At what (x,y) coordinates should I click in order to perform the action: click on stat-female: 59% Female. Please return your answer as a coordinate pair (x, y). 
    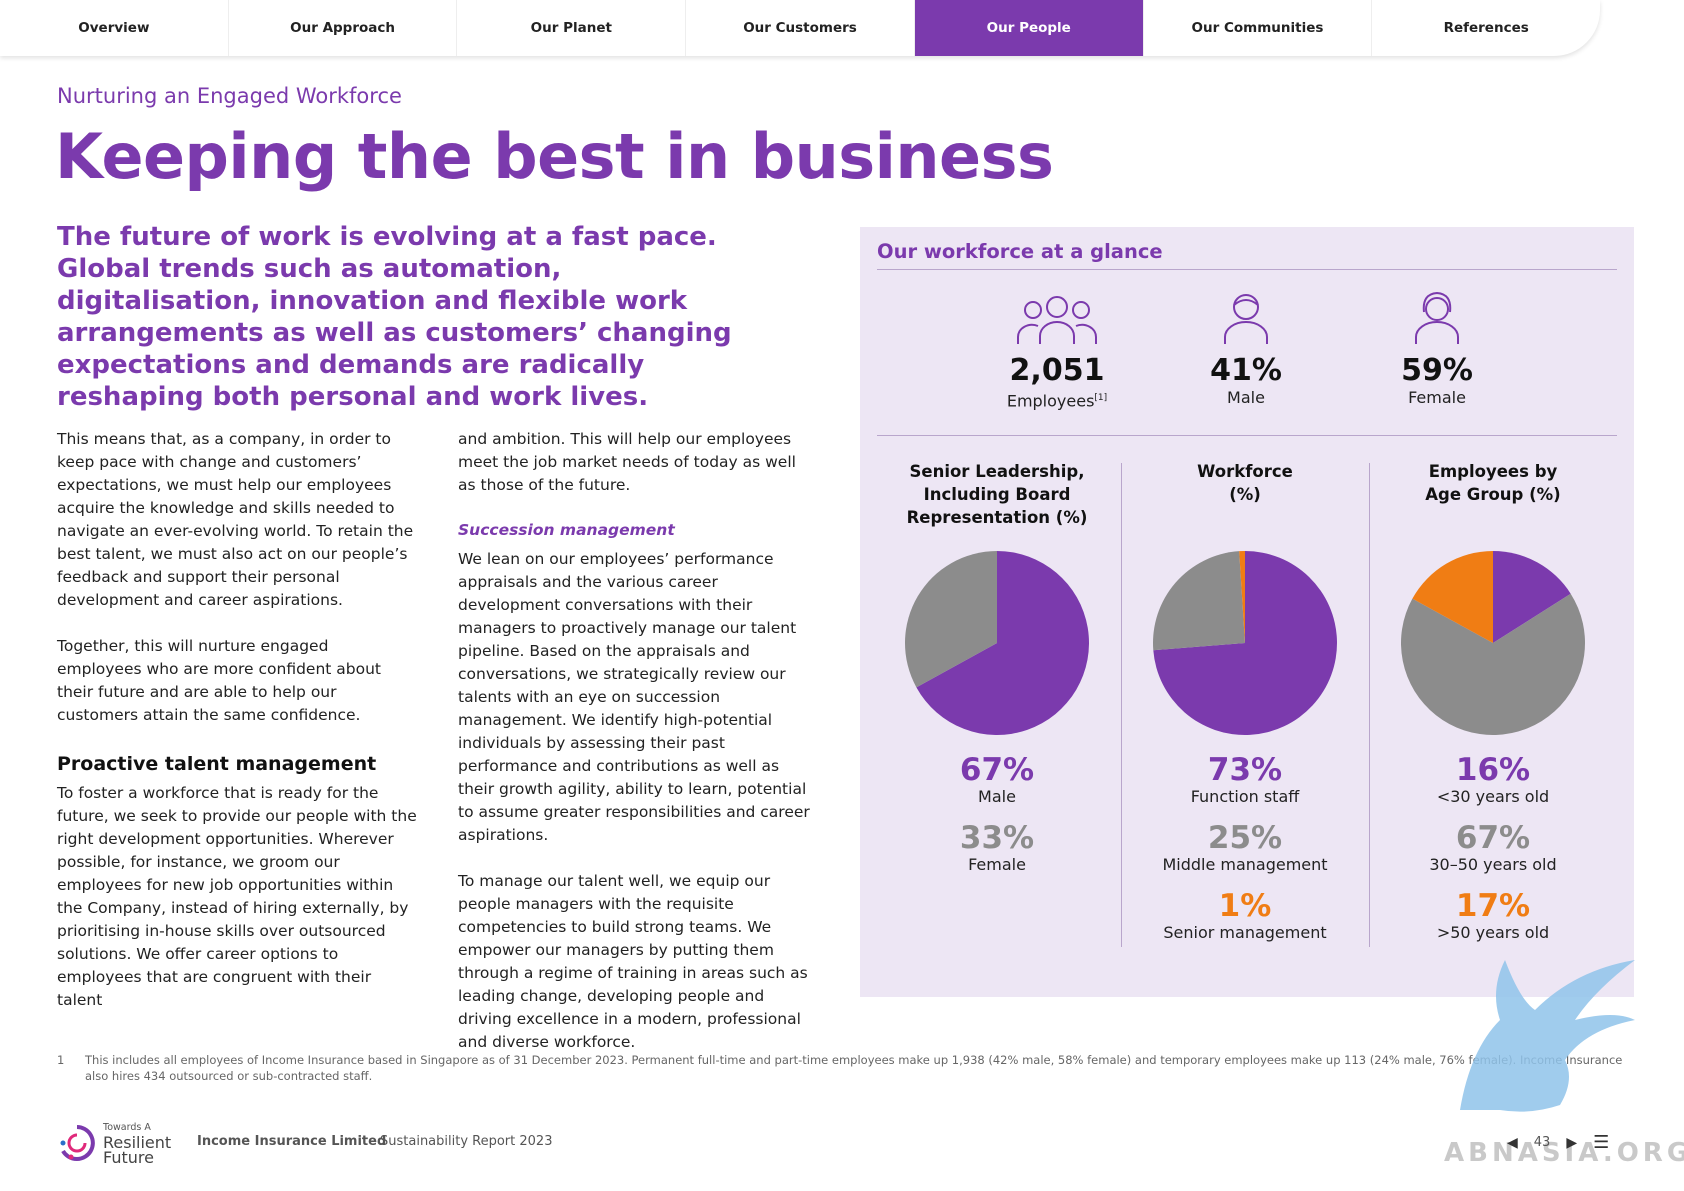
    Looking at the image, I should click on (1437, 350).